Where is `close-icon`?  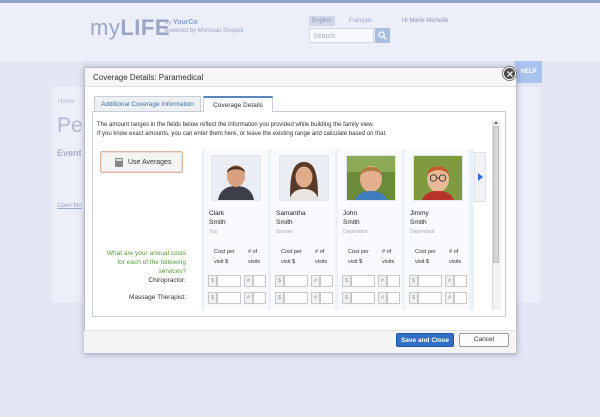
close-icon is located at coordinates (509, 73).